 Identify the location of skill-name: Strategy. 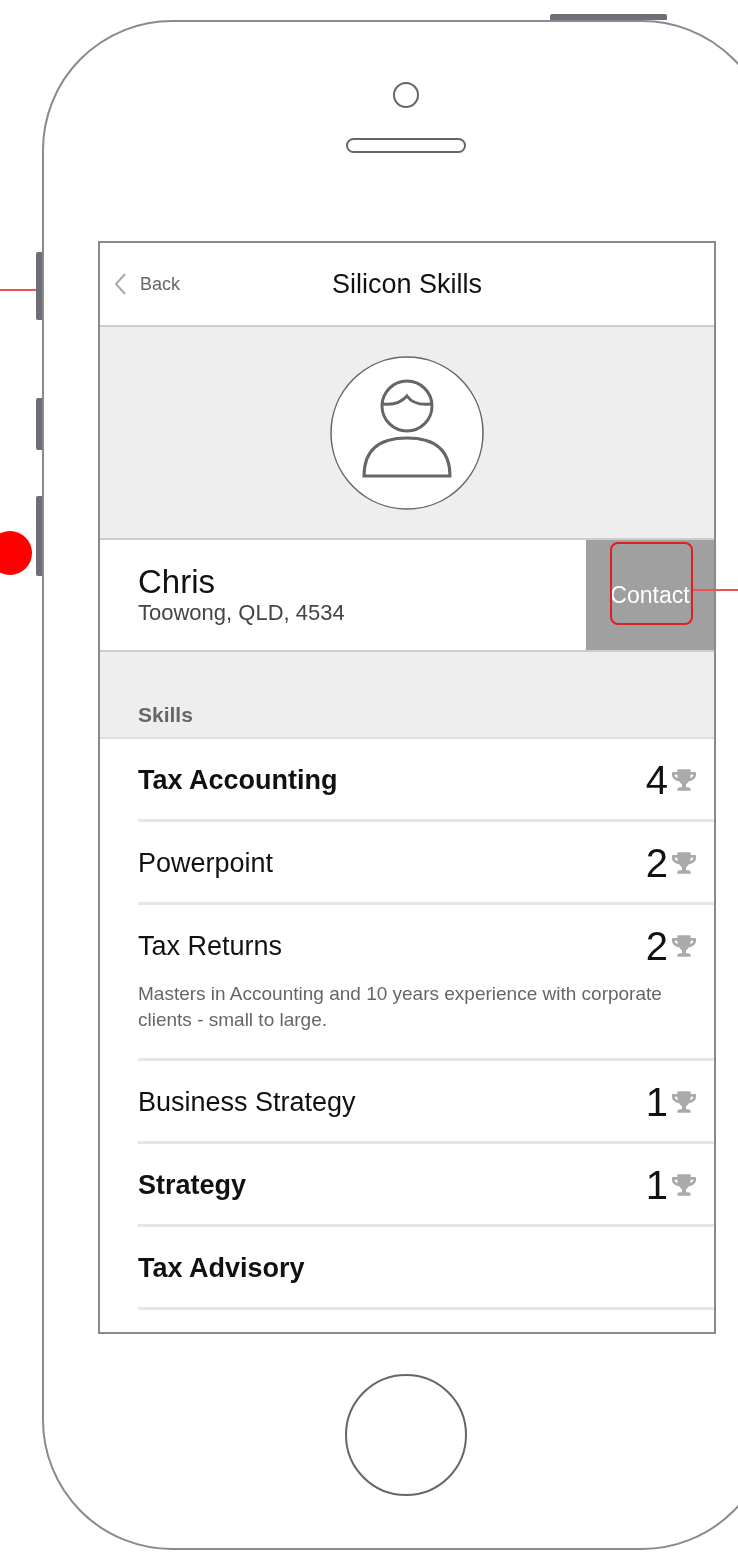
(193, 1185).